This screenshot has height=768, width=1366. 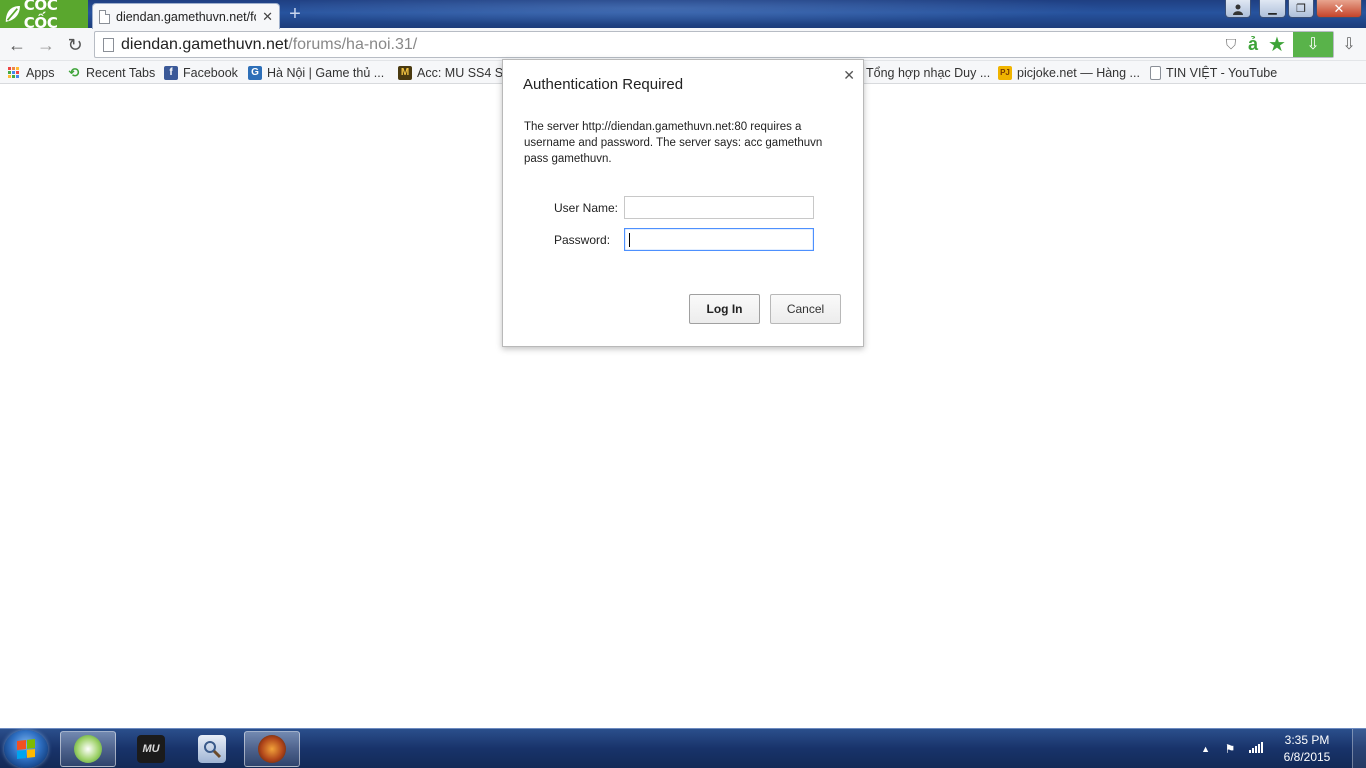 I want to click on login-button: Log In, so click(x=724, y=309).